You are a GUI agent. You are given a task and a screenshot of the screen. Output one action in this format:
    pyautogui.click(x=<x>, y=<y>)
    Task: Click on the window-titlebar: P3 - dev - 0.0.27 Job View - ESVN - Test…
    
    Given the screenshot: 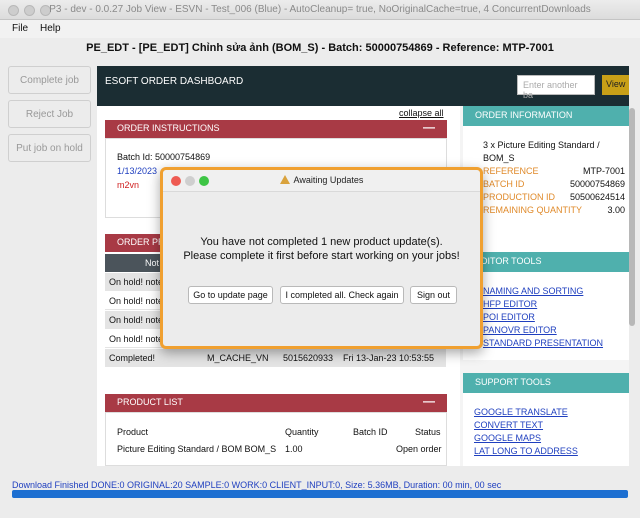 What is the action you would take?
    pyautogui.click(x=320, y=10)
    